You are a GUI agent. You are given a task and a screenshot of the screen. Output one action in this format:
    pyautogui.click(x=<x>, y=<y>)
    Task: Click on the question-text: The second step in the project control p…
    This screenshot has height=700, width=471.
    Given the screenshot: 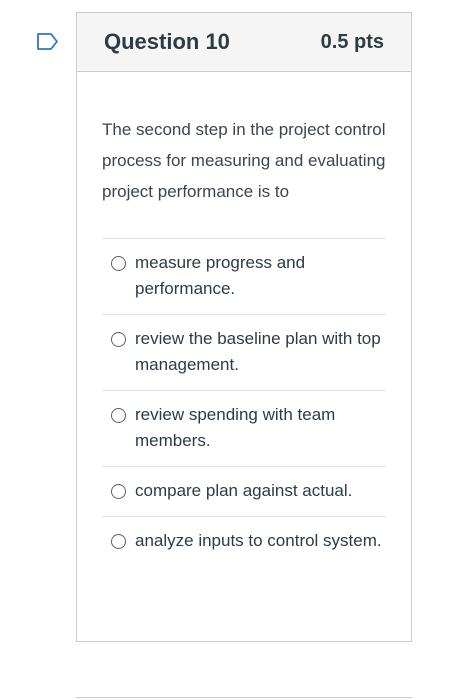 What is the action you would take?
    pyautogui.click(x=244, y=160)
    